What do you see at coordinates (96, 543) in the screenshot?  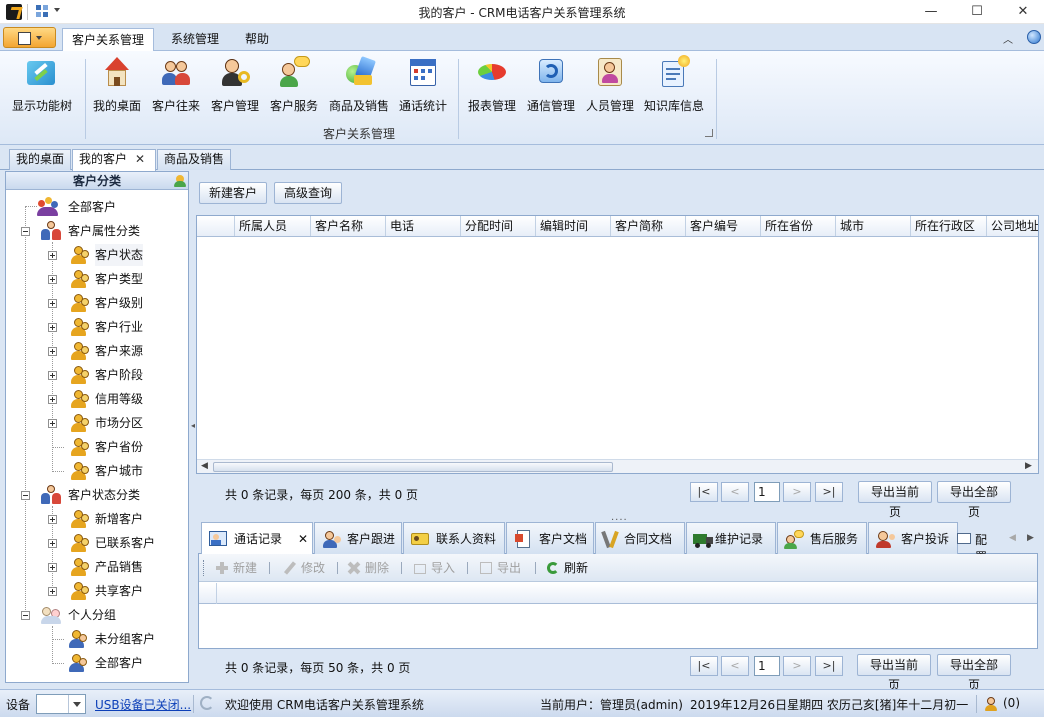 I see `tree-item-status: 已联系客户` at bounding box center [96, 543].